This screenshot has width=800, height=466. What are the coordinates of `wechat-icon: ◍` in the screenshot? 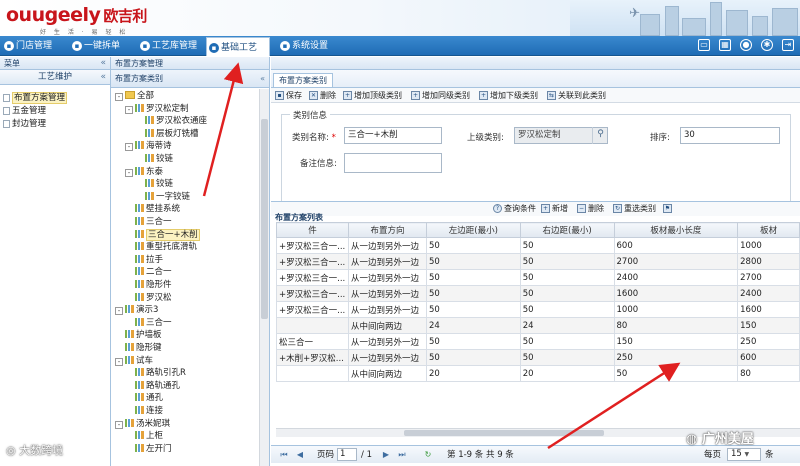 It's located at (692, 439).